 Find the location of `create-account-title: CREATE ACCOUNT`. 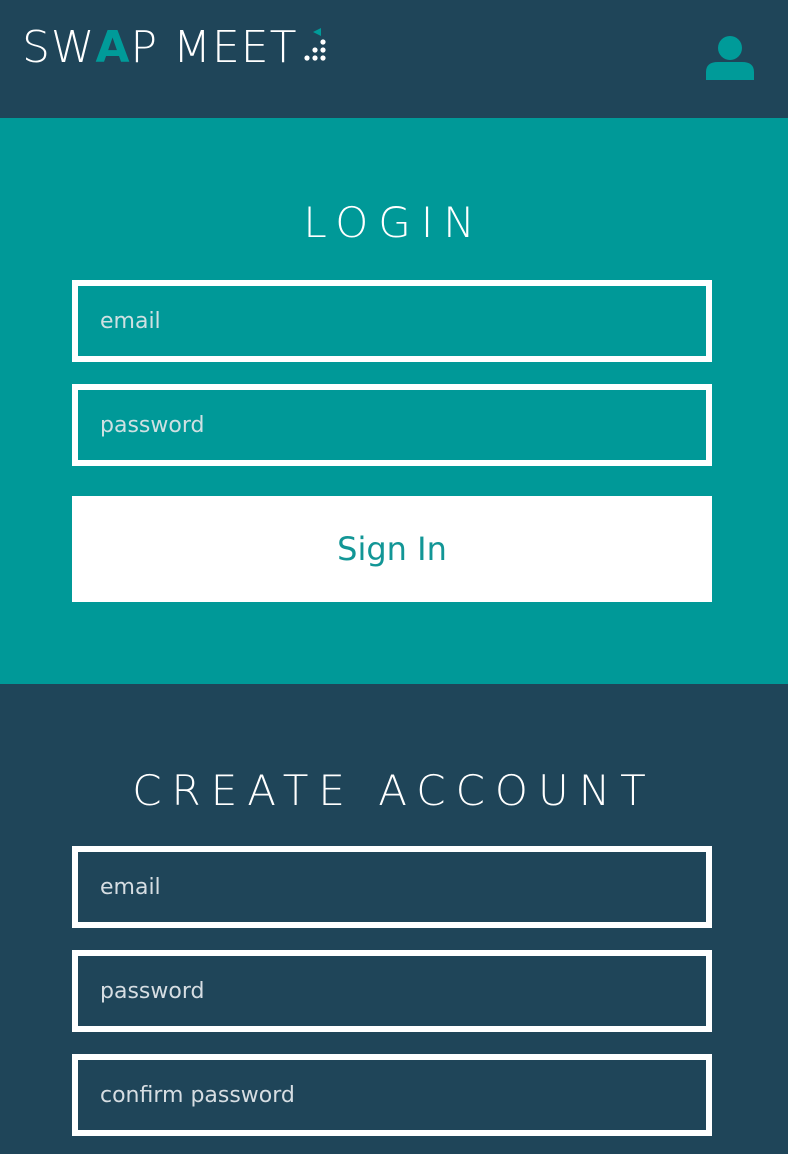

create-account-title: CREATE ACCOUNT is located at coordinates (394, 790).